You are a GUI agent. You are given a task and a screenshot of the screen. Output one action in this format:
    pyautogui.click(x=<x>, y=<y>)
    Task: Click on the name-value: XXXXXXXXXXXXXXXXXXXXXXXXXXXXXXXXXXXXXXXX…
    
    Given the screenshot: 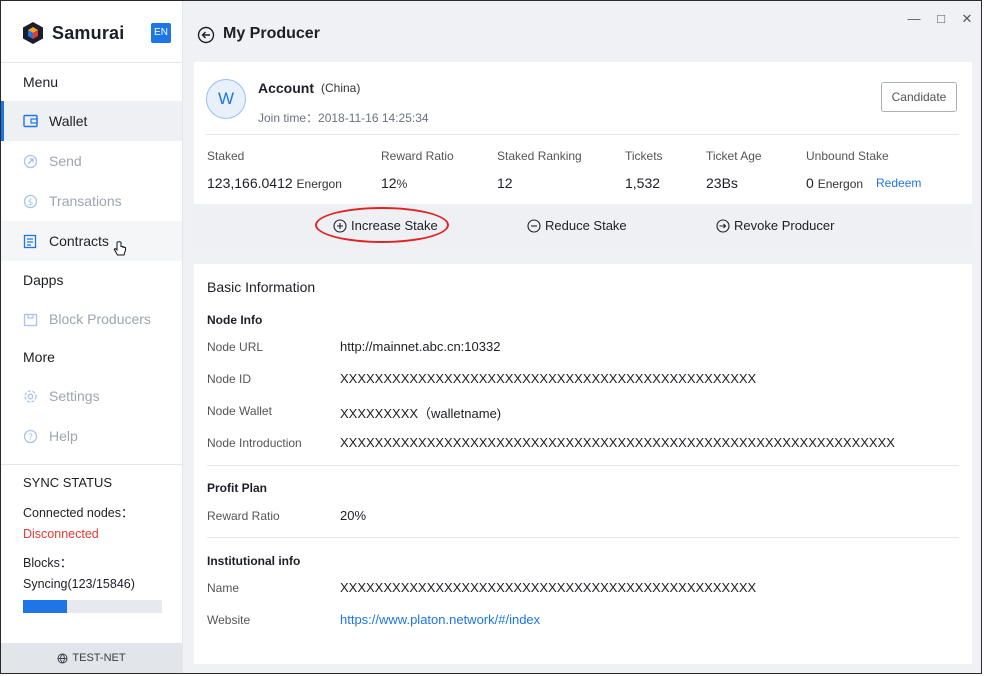 What is the action you would take?
    pyautogui.click(x=548, y=587)
    